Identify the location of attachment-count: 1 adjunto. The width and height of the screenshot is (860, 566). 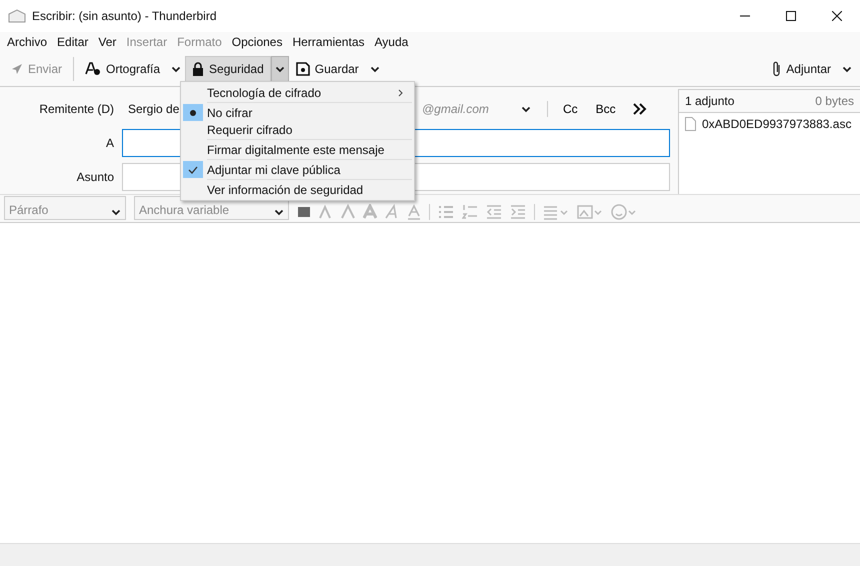
(709, 101).